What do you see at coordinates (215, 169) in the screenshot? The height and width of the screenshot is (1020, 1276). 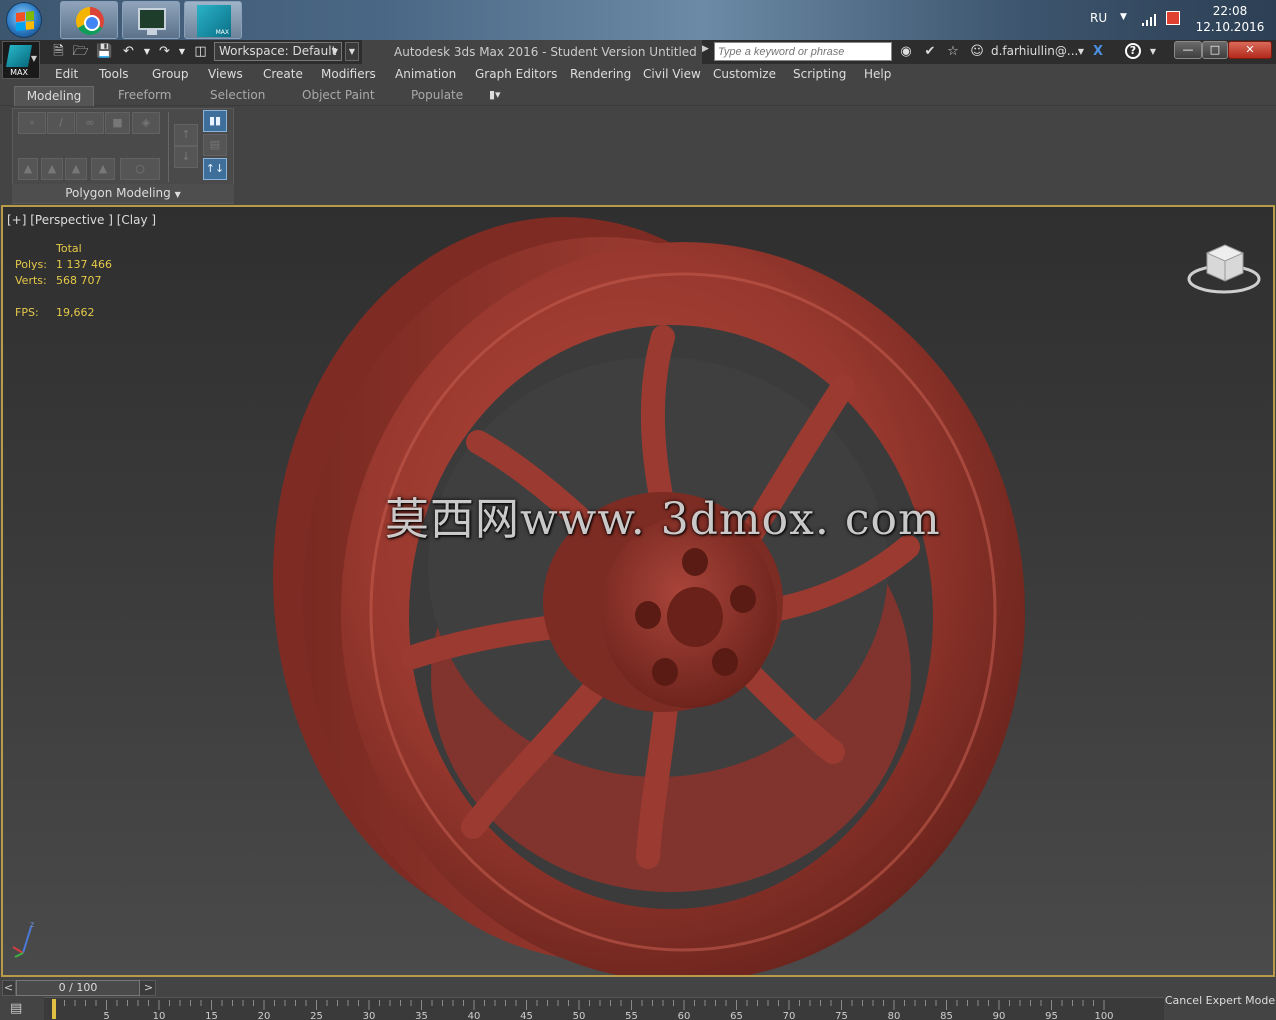 I see `apply-mesh-smooth-icon: ↑↓` at bounding box center [215, 169].